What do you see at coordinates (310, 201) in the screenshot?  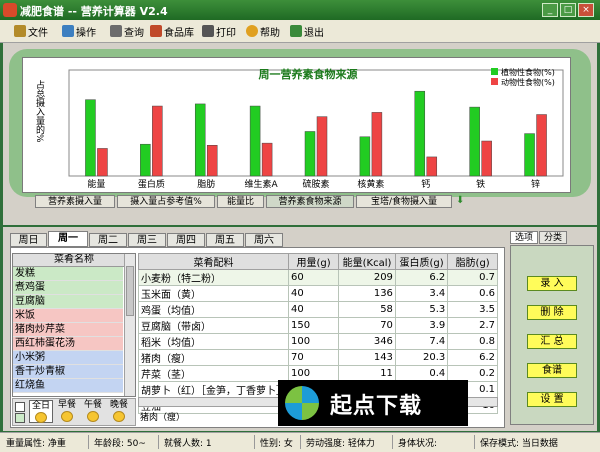 I see `chart-btn-food-source: 营养素食物来源` at bounding box center [310, 201].